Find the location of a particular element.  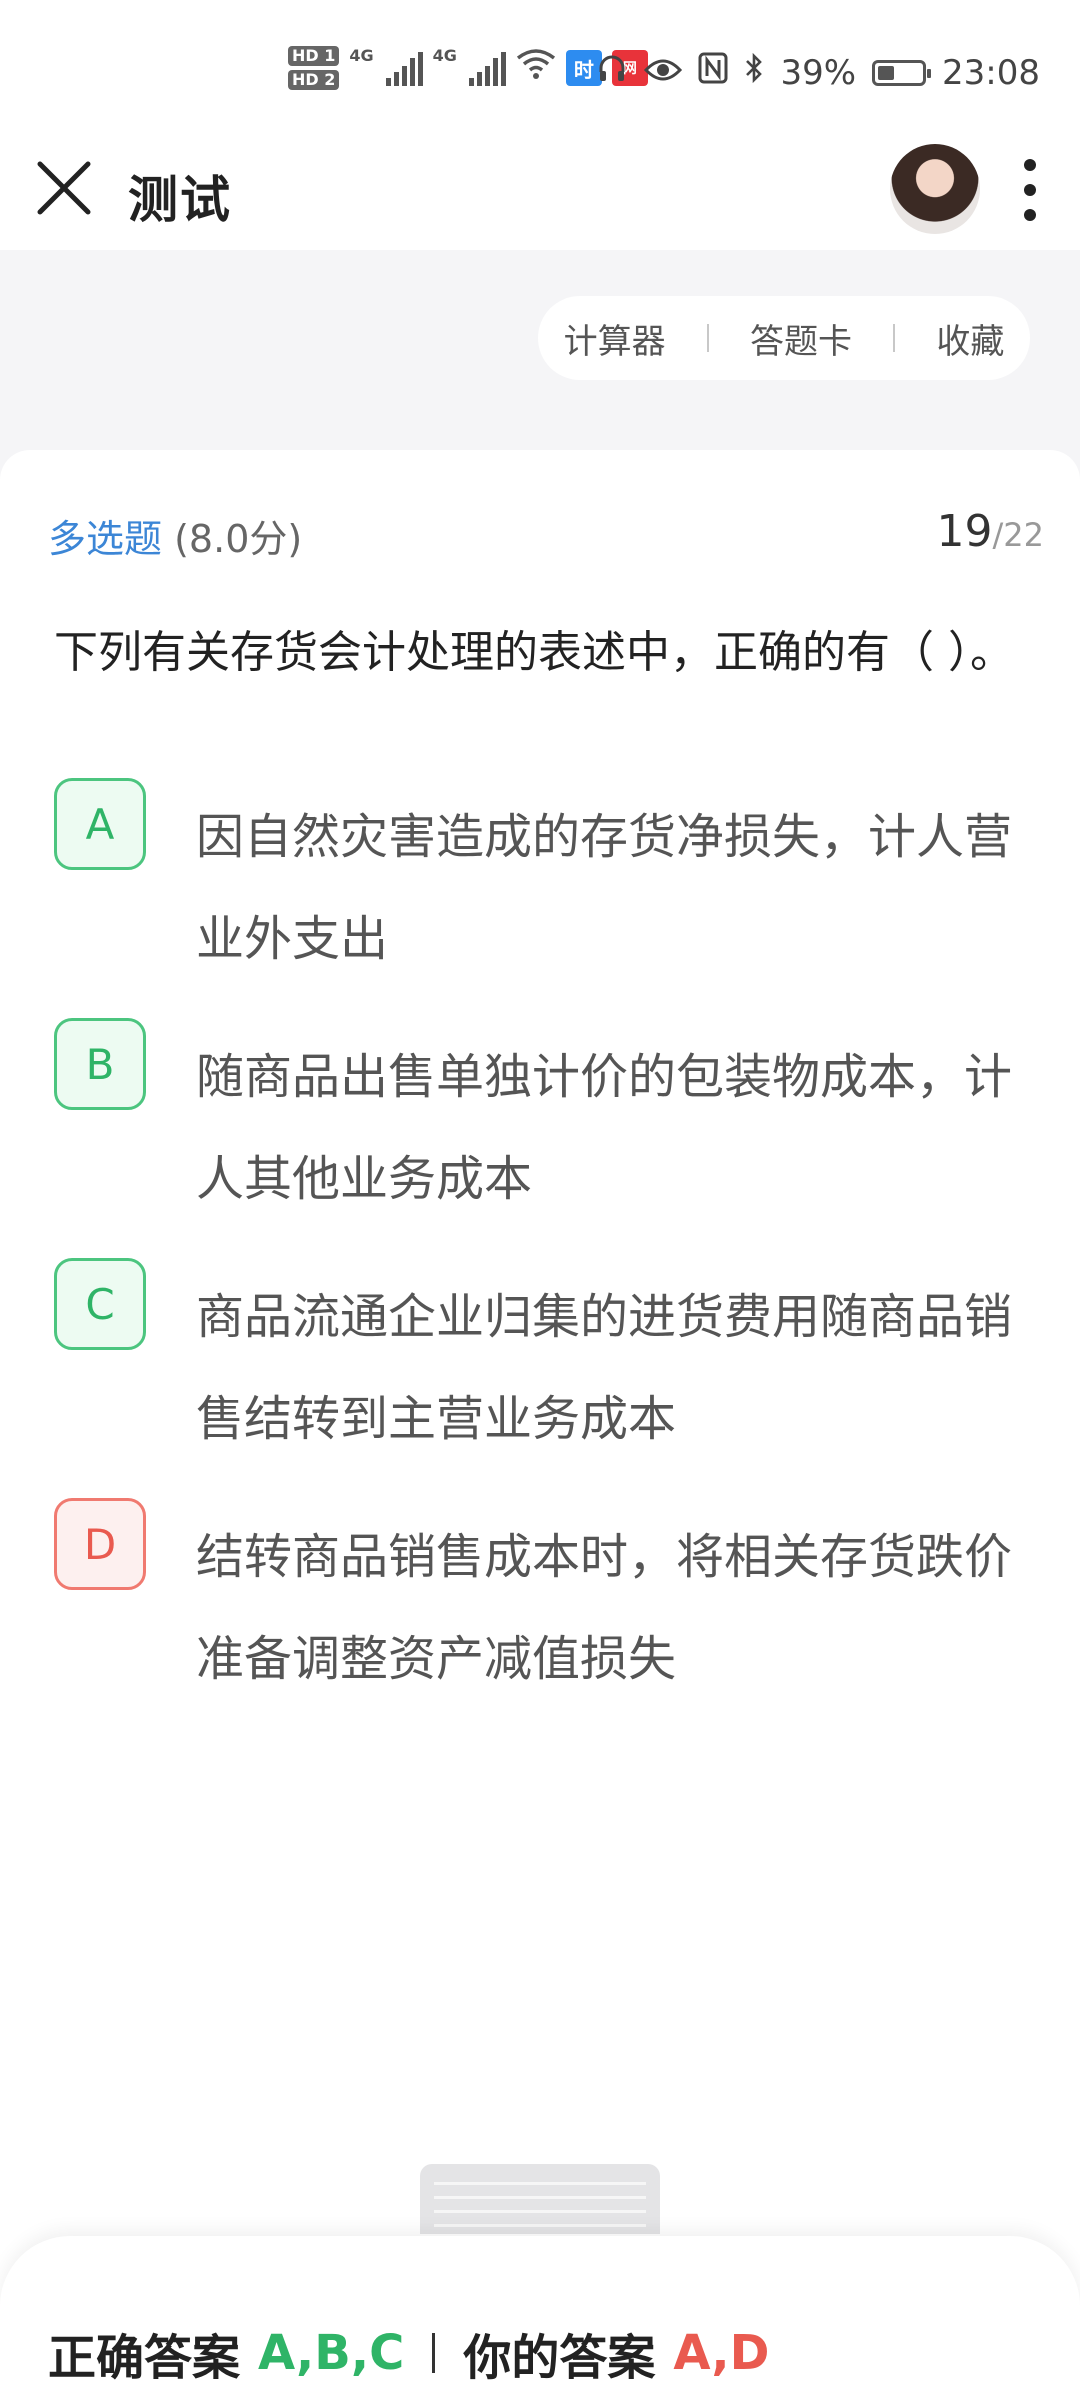

tools-bar: 计算器 答题卡 收藏 is located at coordinates (784, 338).